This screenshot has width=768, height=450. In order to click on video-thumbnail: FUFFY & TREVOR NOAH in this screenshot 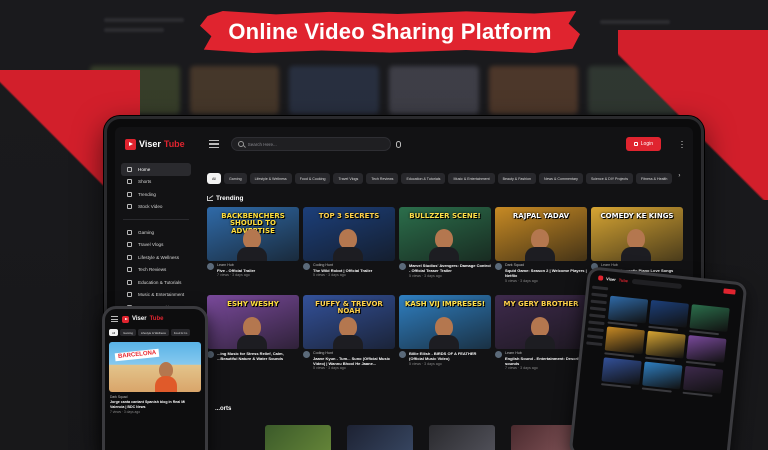, I will do `click(349, 321)`.